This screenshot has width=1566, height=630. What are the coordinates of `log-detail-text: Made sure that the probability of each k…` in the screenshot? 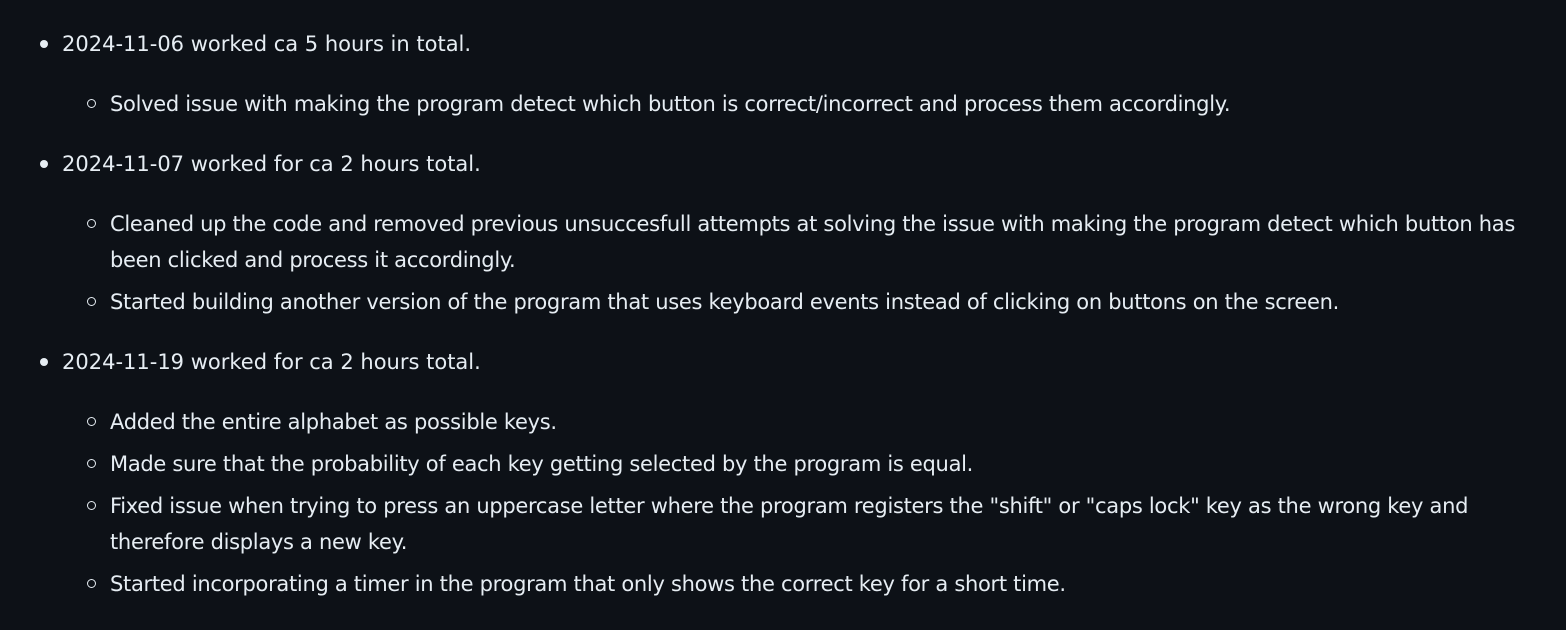 It's located at (542, 464).